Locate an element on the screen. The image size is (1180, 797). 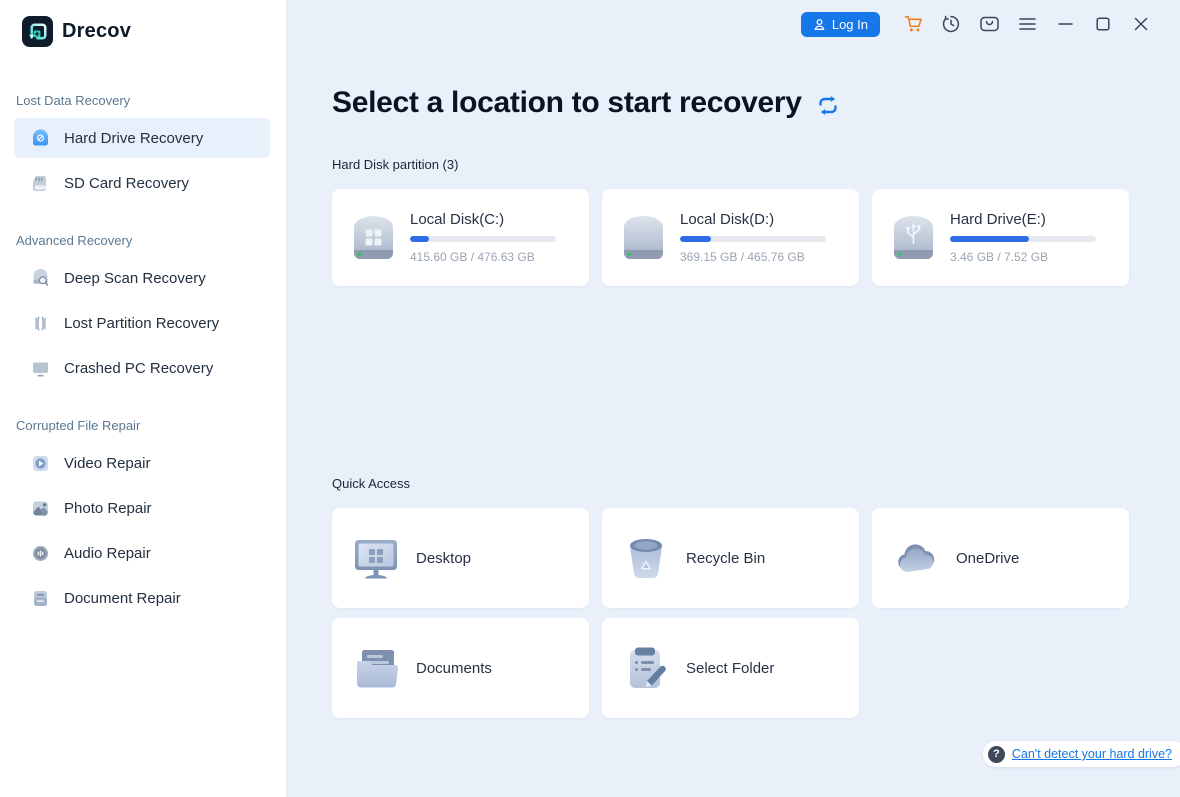
quick-access-recycle-bin: Recycle Bin is located at coordinates (730, 558).